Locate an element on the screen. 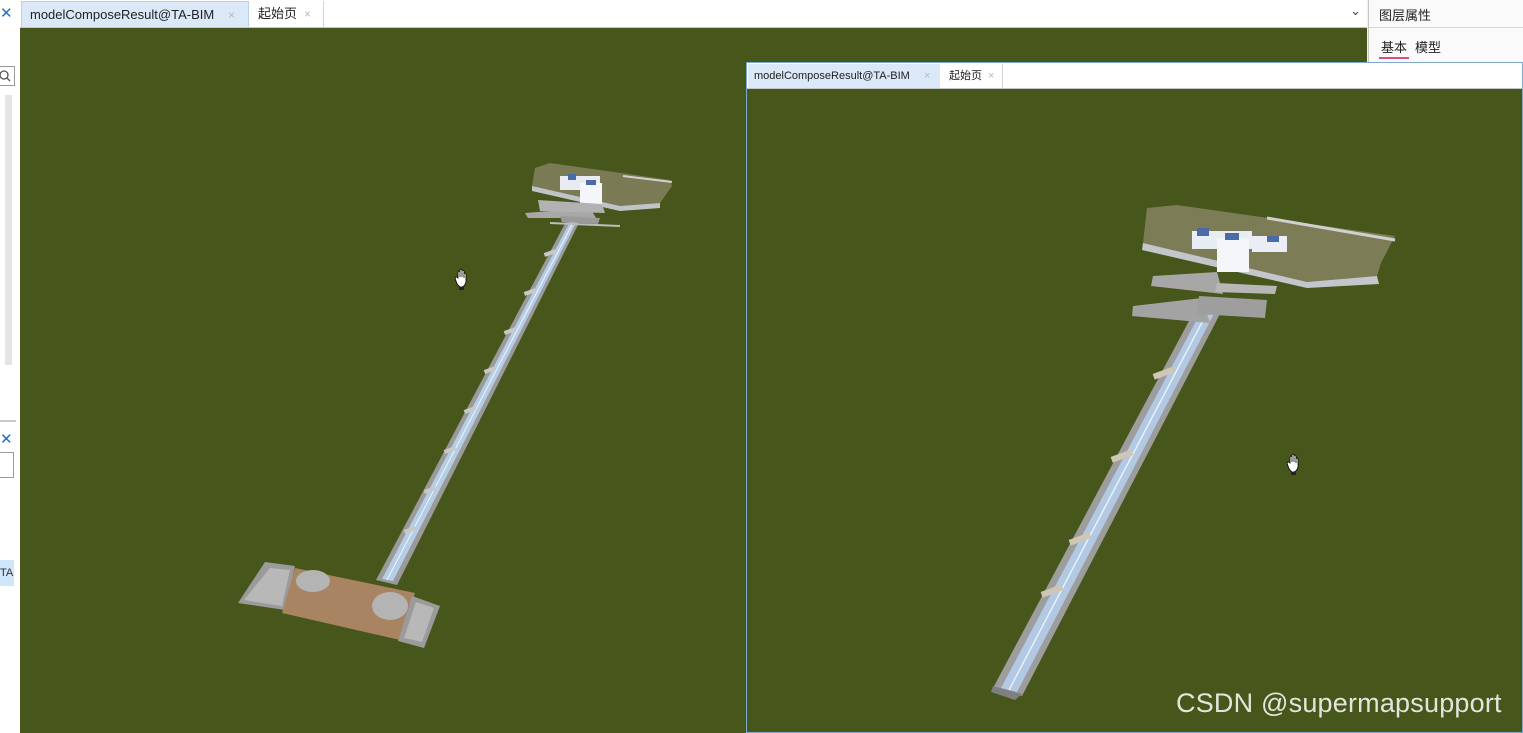  left-panel: ✕ ✕ TA is located at coordinates (10, 366).